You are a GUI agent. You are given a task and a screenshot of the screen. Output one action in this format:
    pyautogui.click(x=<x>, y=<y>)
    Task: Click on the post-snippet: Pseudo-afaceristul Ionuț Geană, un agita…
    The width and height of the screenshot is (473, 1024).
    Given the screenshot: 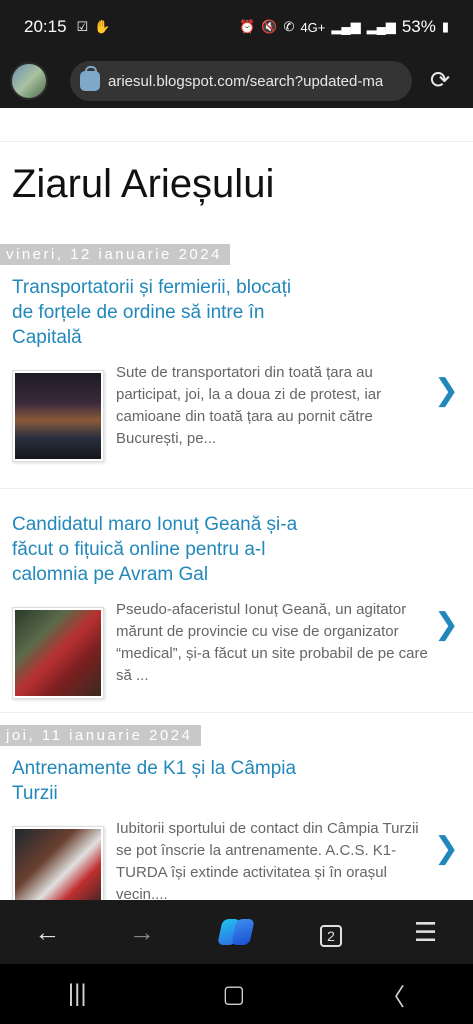 What is the action you would take?
    pyautogui.click(x=272, y=642)
    